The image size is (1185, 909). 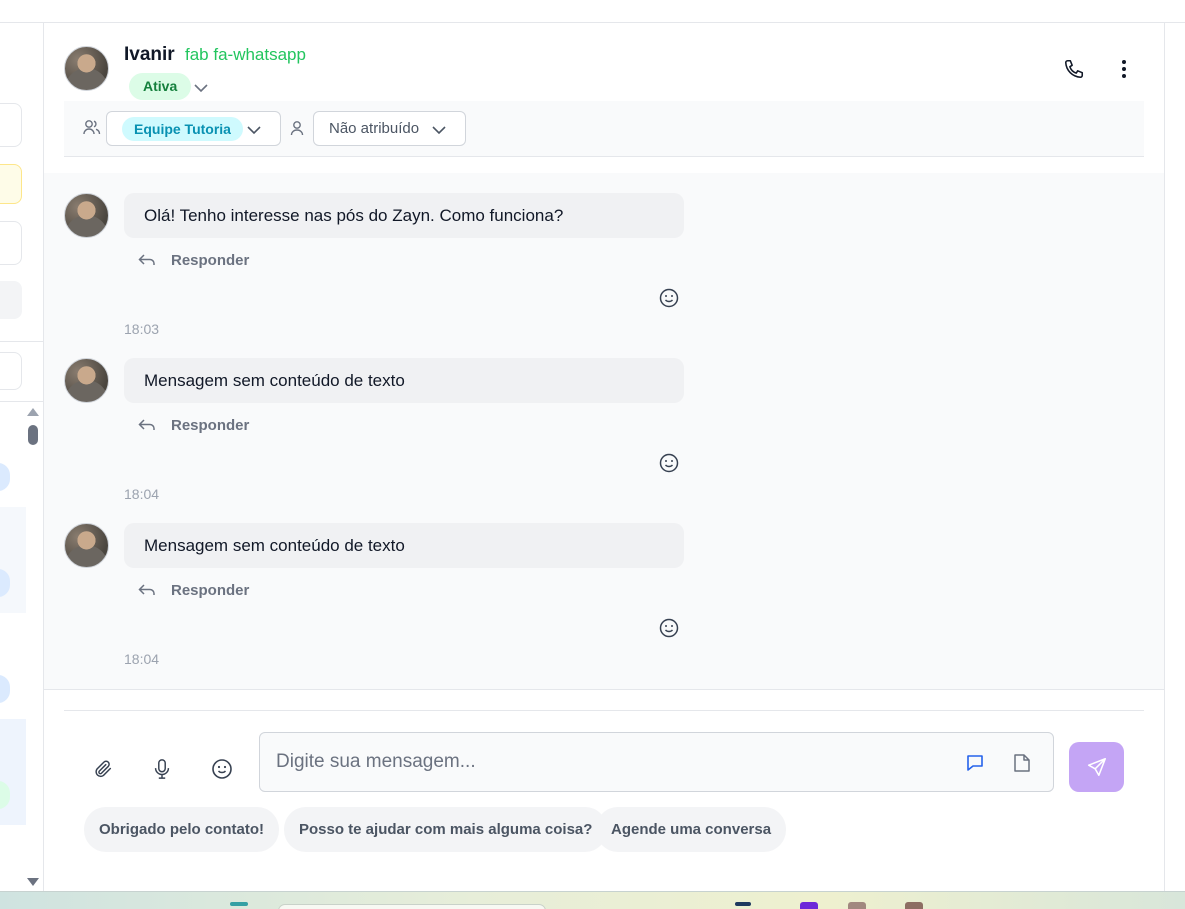 I want to click on search-box, so click(x=11, y=243).